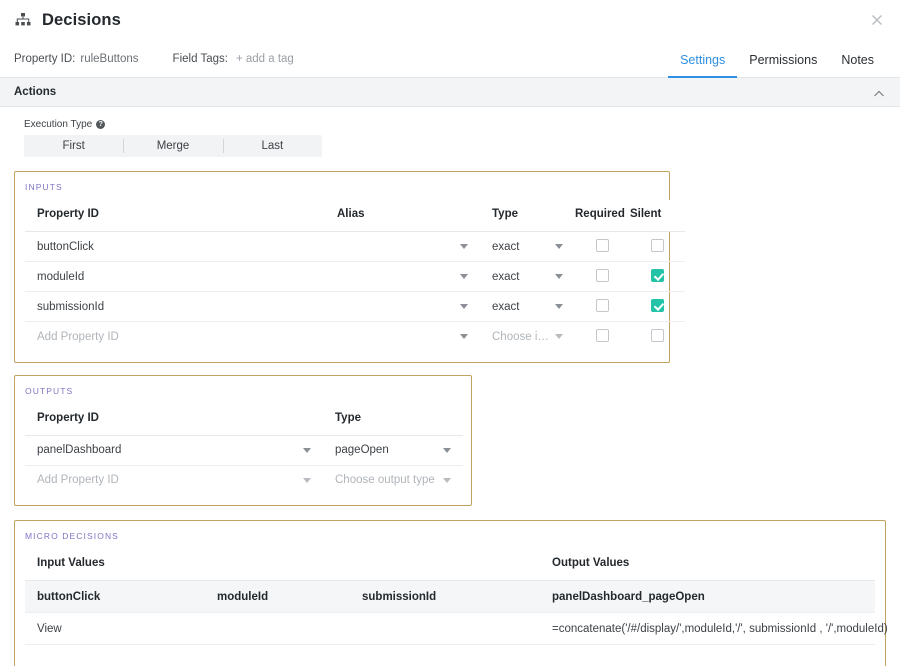 Image resolution: width=900 pixels, height=666 pixels. I want to click on help-icon: ?, so click(101, 124).